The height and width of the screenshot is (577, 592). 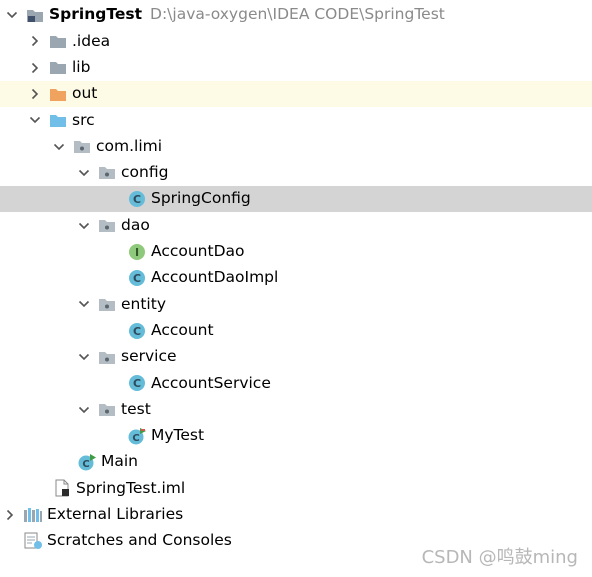 What do you see at coordinates (296, 357) in the screenshot?
I see `tree-node-service: service` at bounding box center [296, 357].